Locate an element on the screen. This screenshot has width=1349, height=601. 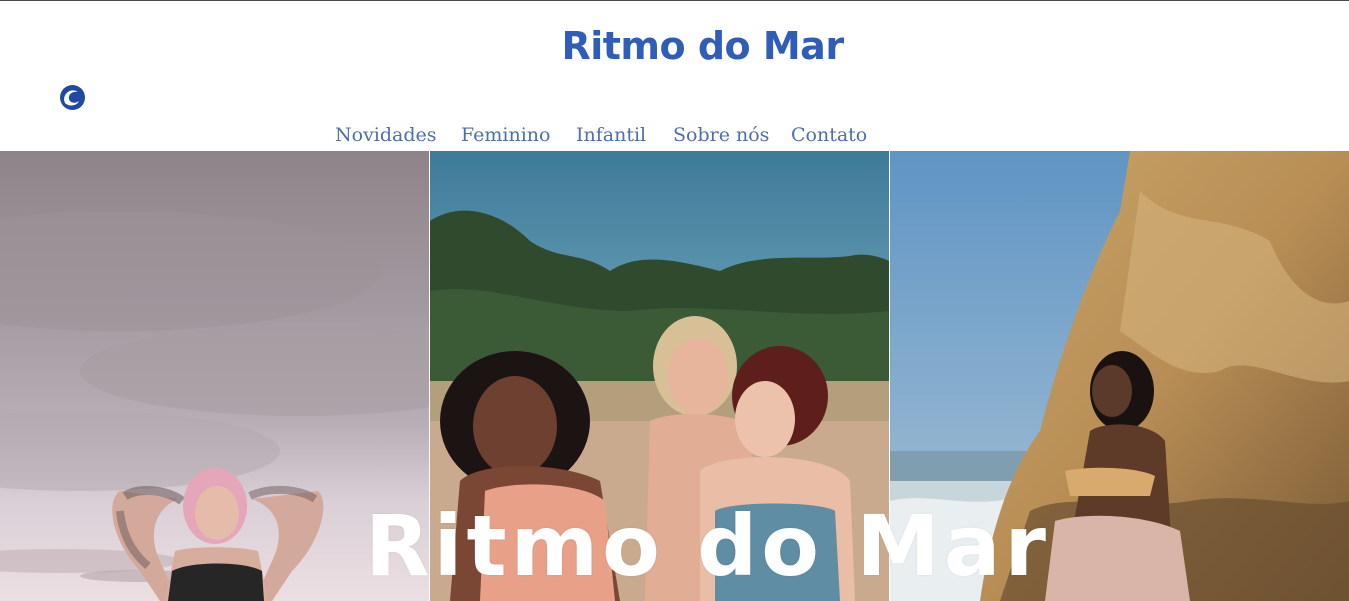
nav-item-contato: Contato is located at coordinates (829, 135).